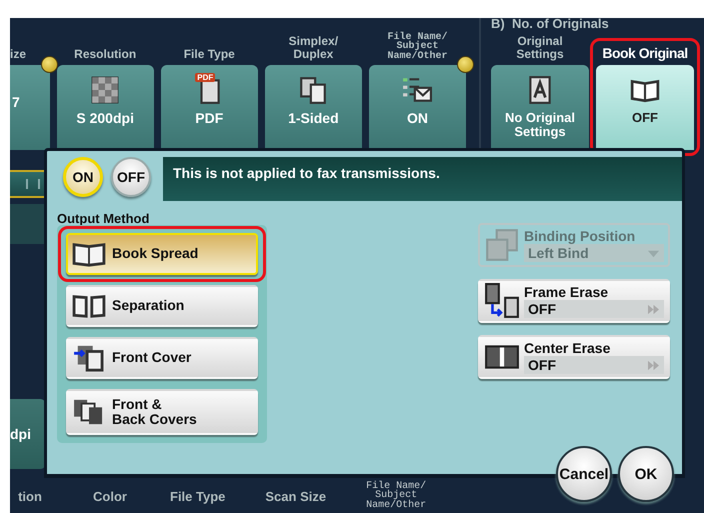 The image size is (704, 513). What do you see at coordinates (574, 301) in the screenshot?
I see `setting-button: Frame Erase OFF` at bounding box center [574, 301].